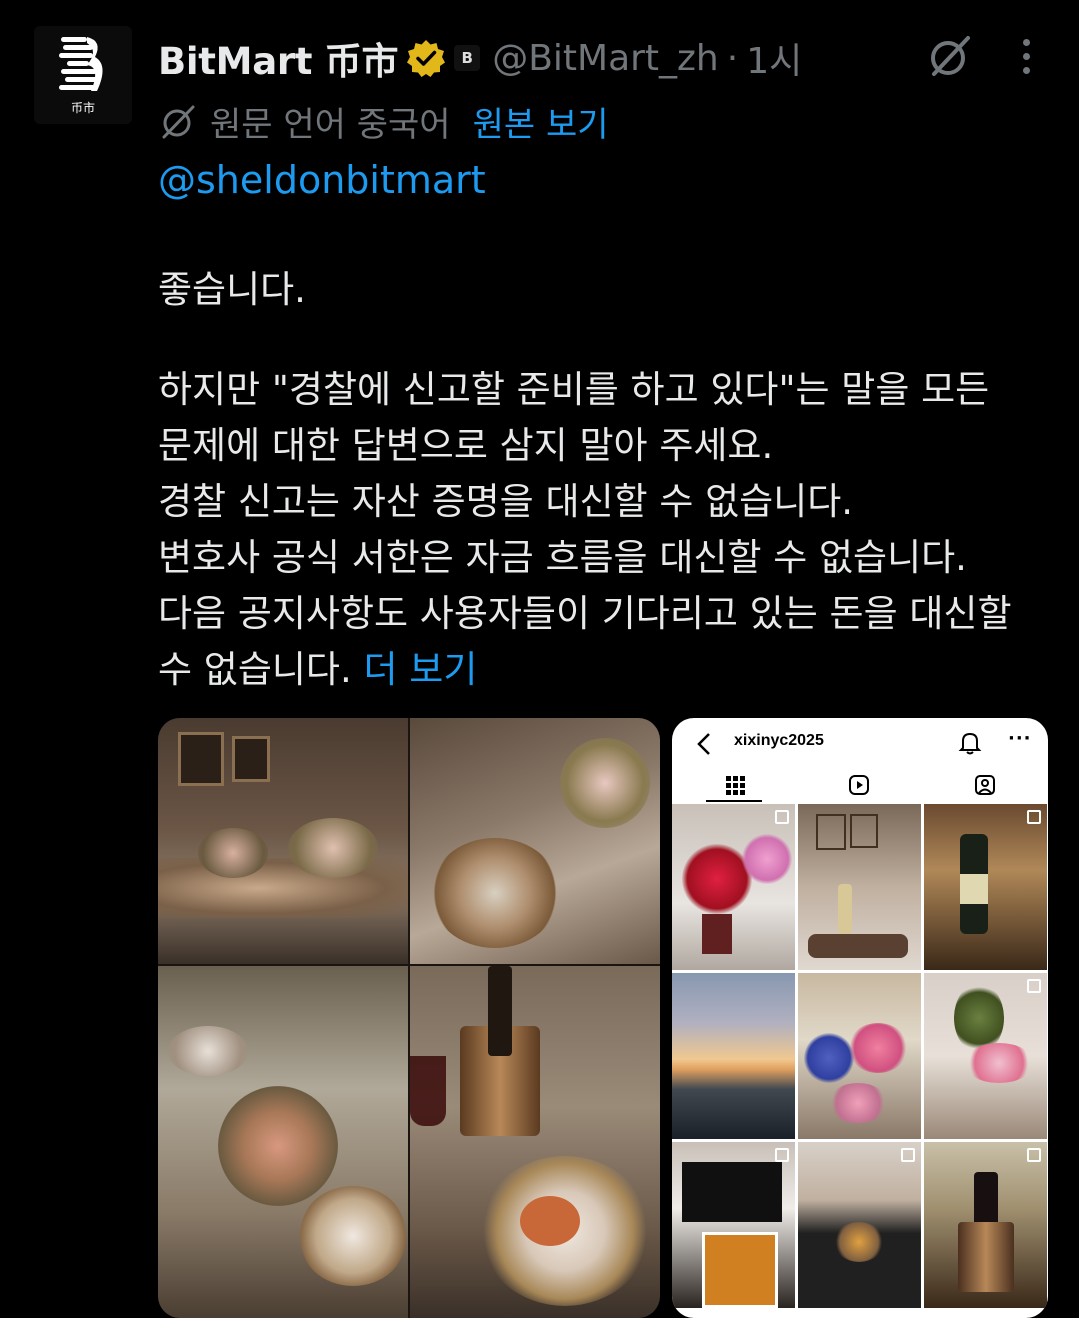  Describe the element at coordinates (585, 613) in the screenshot. I see `body-line: 다음 공지사항도 사용자들이 기다리고 있는 돈을 대신할` at that location.